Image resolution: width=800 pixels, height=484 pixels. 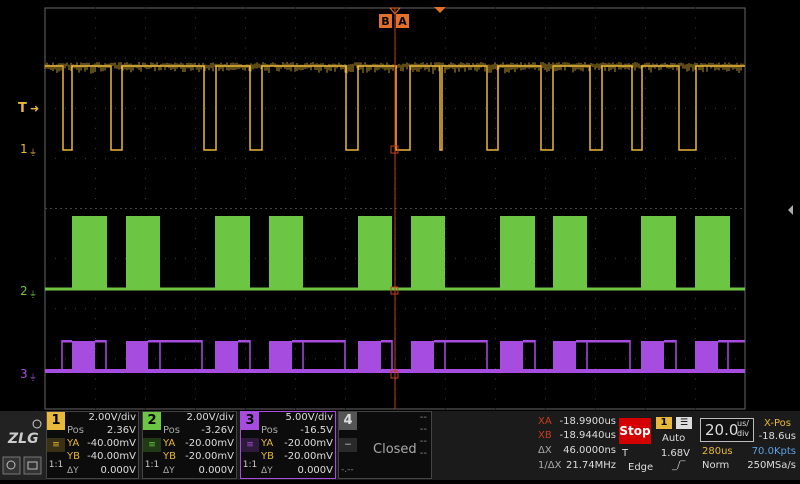 I want to click on ch4-panel: 4 -- -- -- -- − Closed -.--, so click(x=385, y=445).